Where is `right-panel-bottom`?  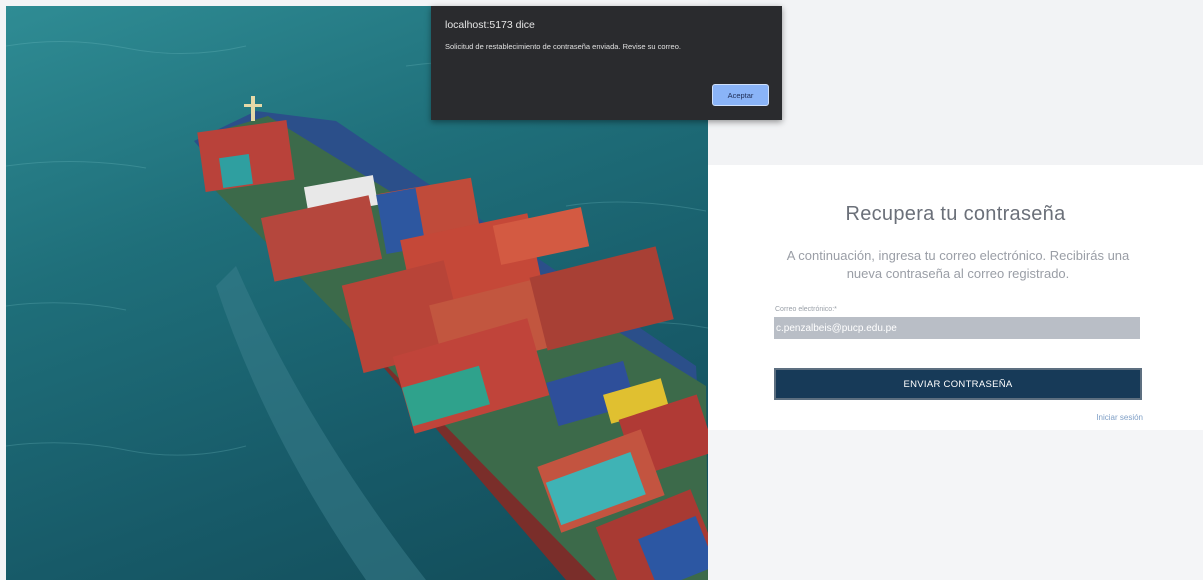 right-panel-bottom is located at coordinates (955, 505).